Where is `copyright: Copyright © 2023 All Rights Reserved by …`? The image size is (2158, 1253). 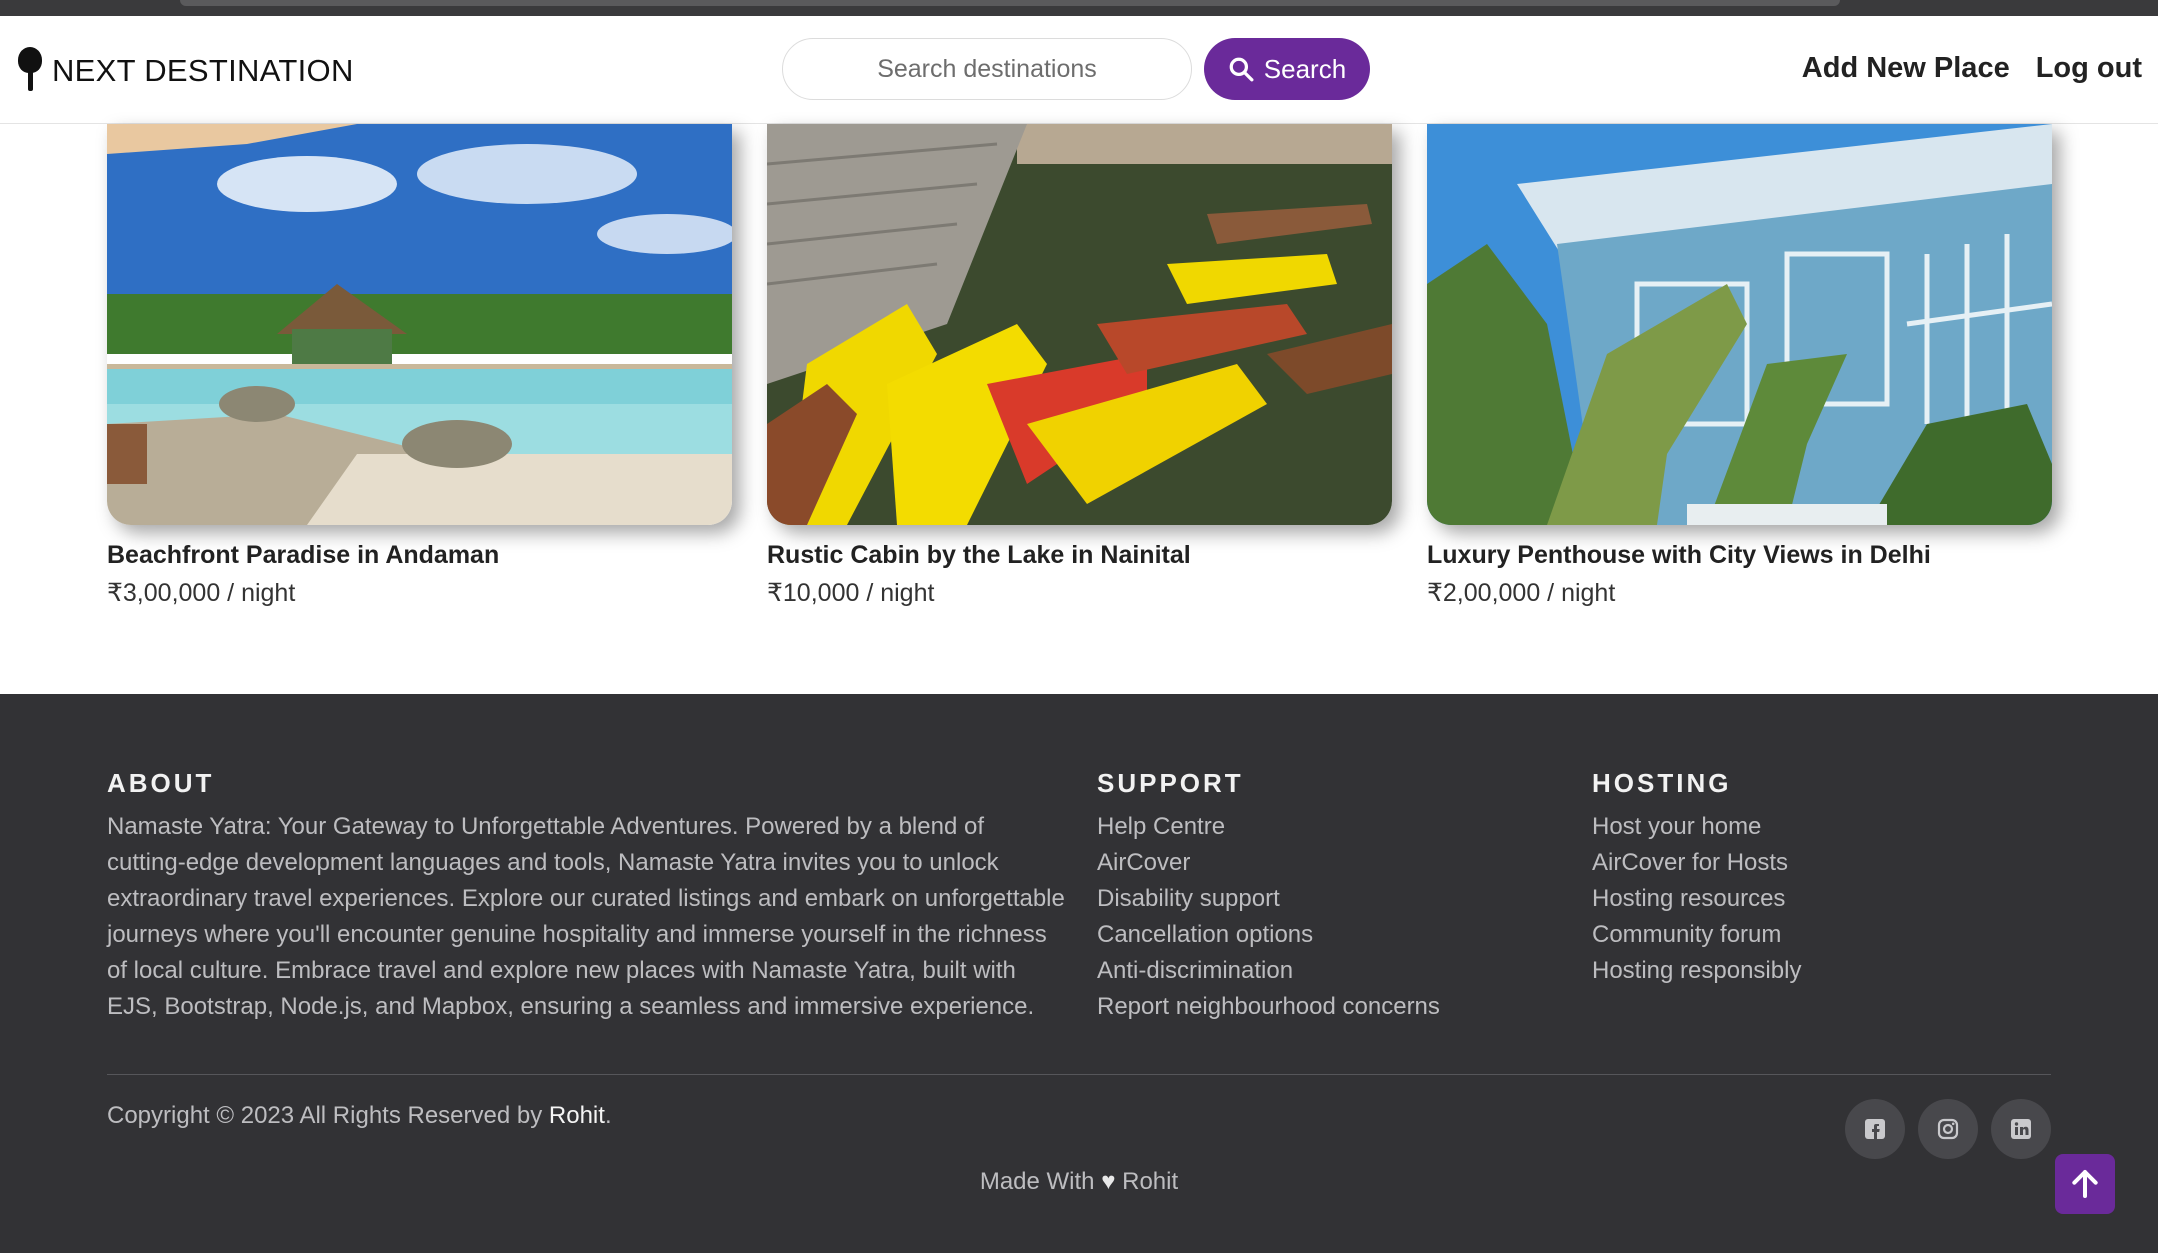 copyright: Copyright © 2023 All Rights Reserved by … is located at coordinates (359, 1116).